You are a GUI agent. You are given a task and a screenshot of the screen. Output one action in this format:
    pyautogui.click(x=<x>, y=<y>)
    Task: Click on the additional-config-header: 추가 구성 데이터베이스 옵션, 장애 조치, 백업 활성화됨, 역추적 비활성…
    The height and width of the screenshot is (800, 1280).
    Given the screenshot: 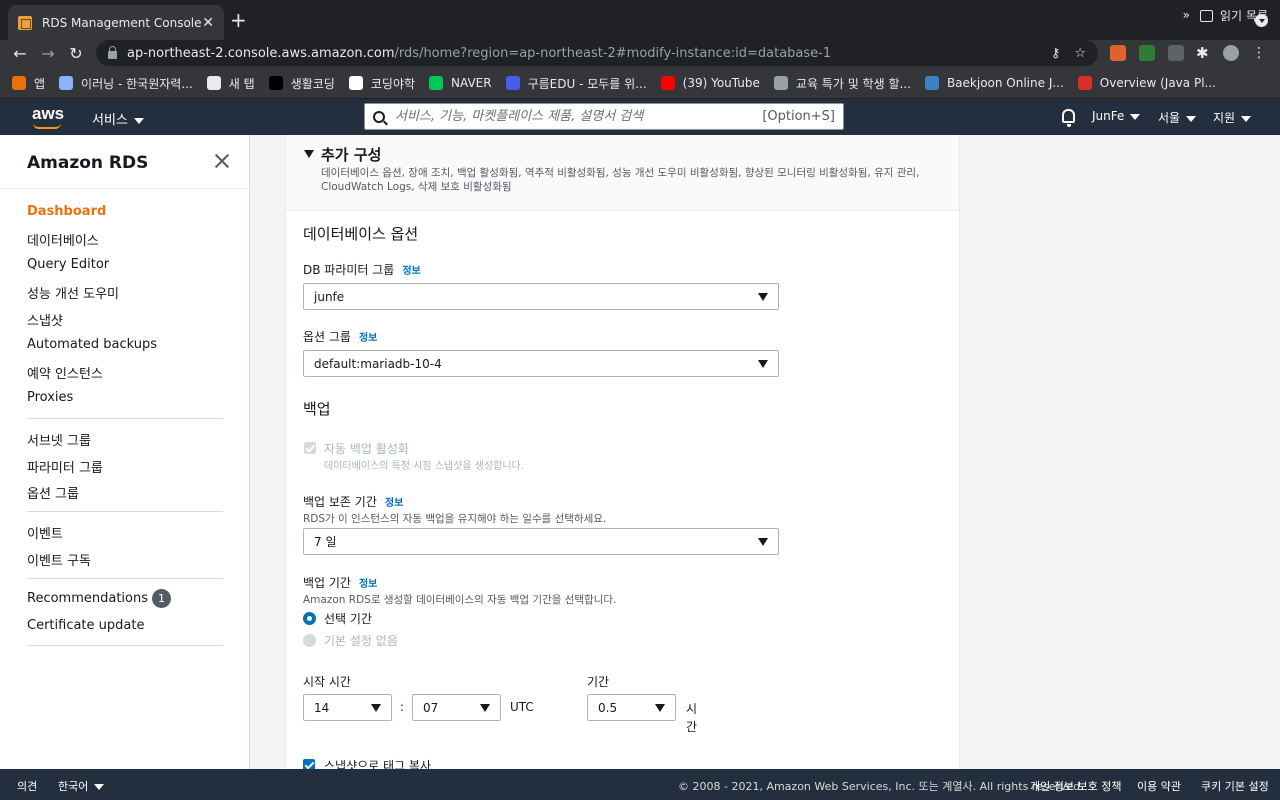 What is the action you would take?
    pyautogui.click(x=622, y=173)
    